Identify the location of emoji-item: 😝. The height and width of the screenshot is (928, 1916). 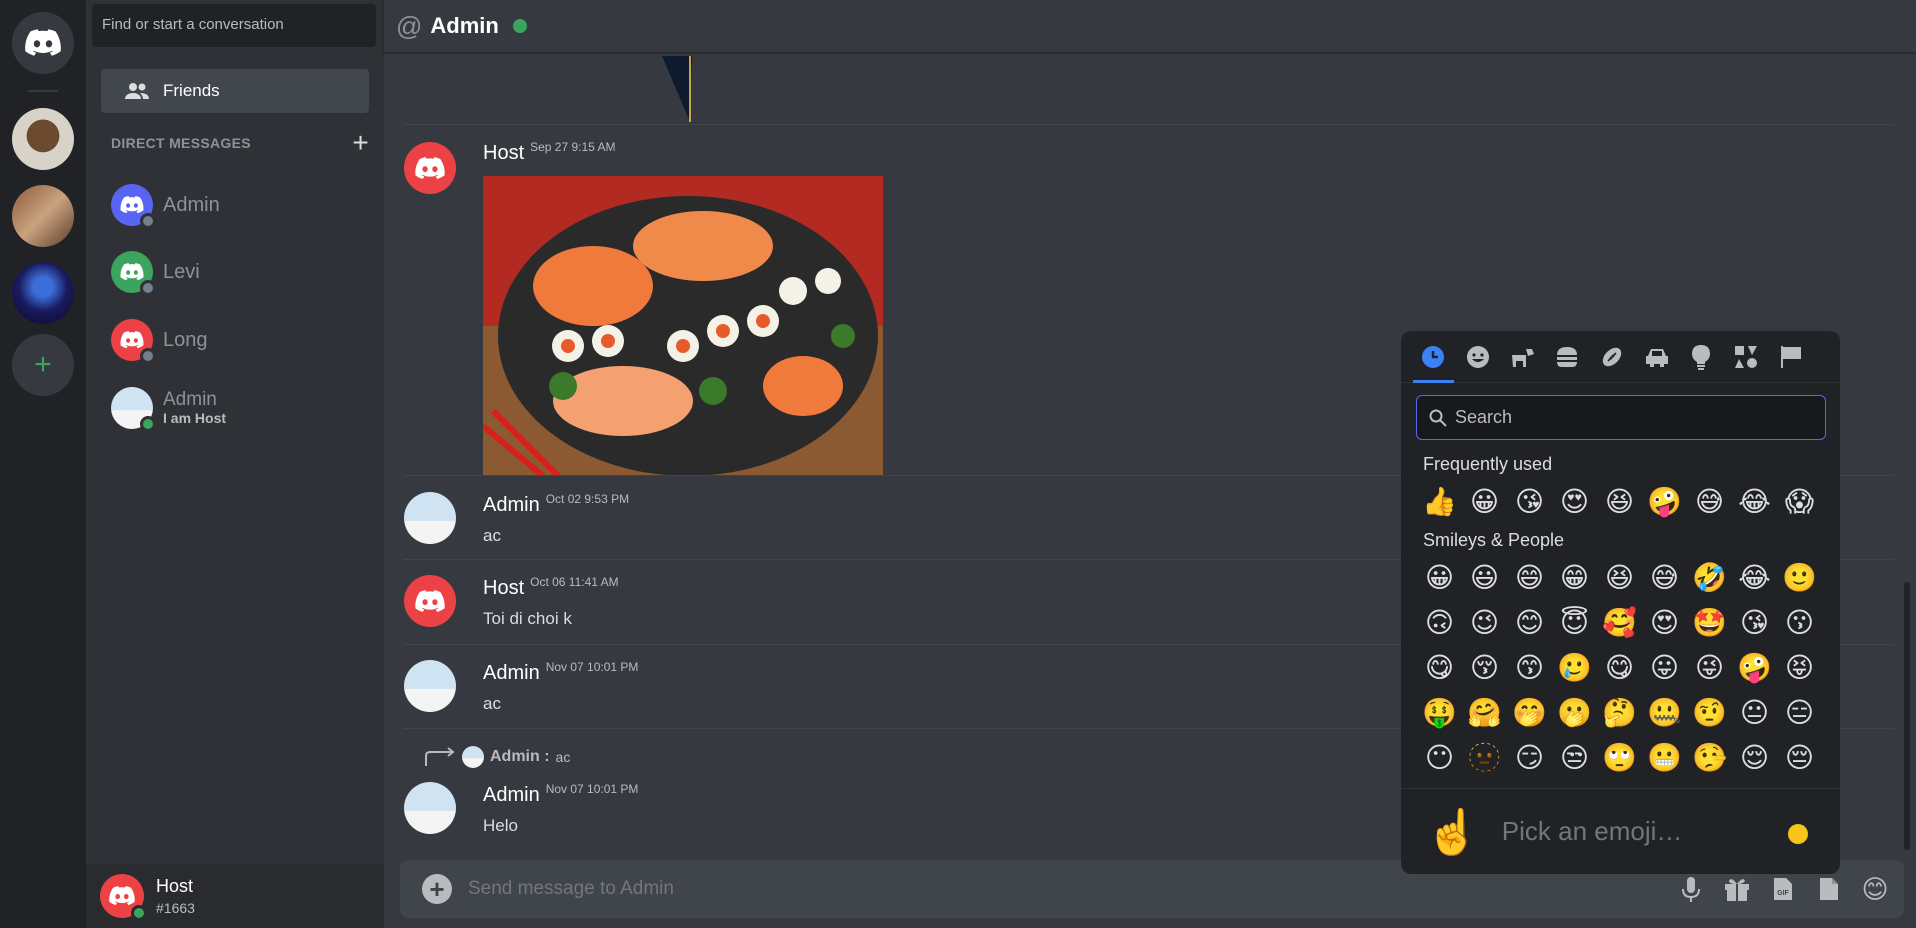
(1799, 667).